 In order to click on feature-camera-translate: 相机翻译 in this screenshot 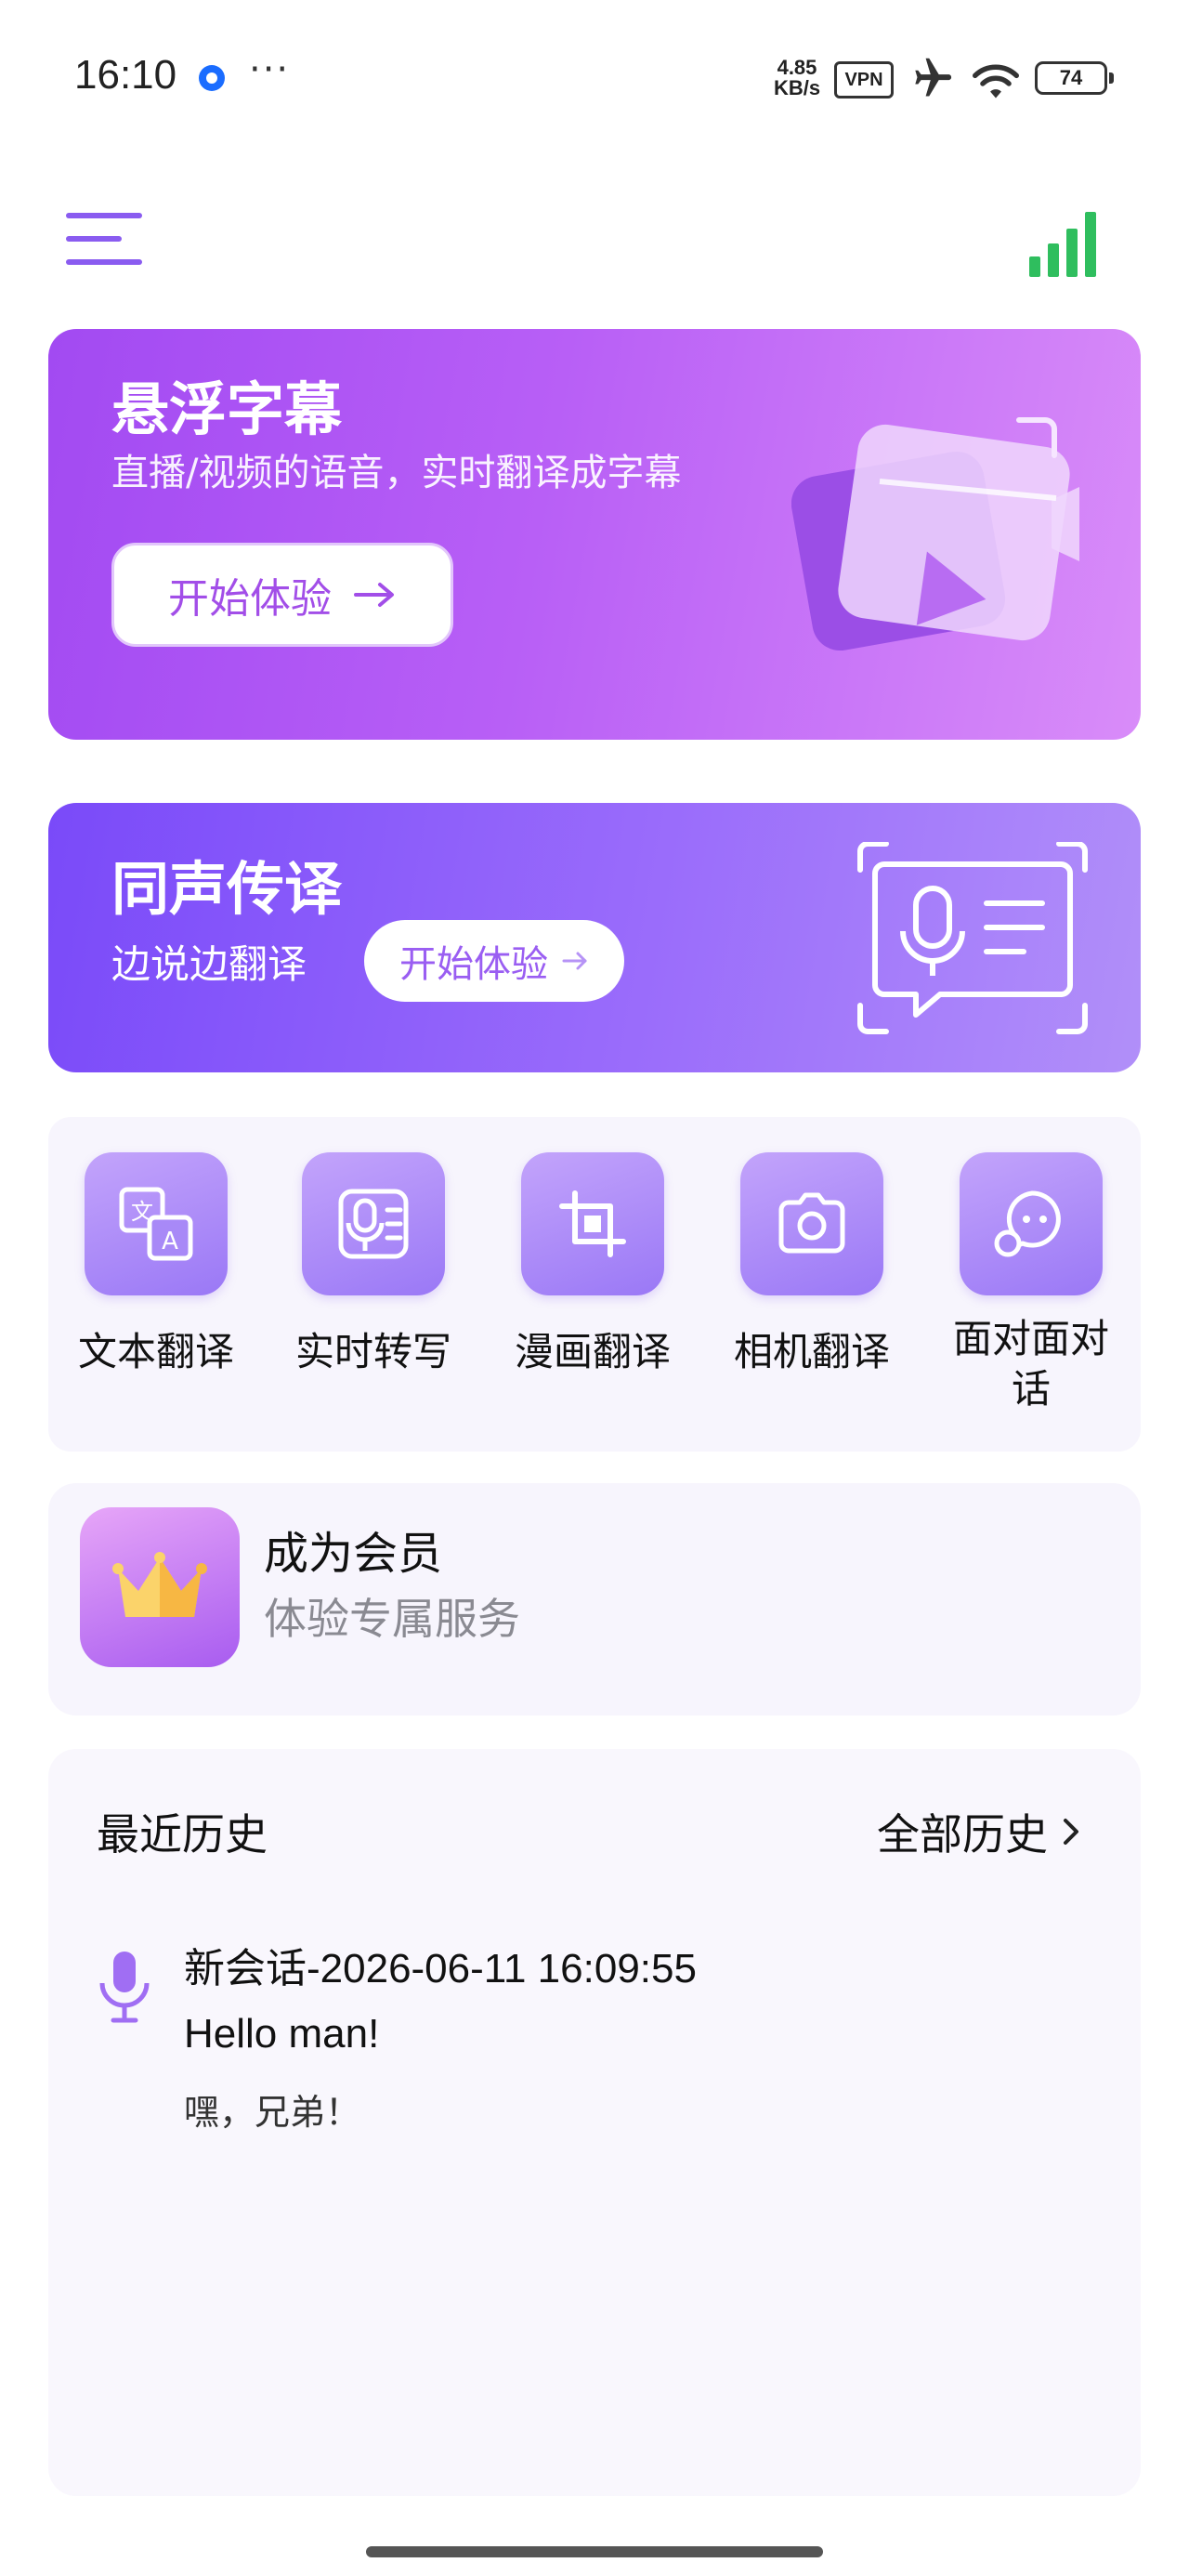, I will do `click(812, 1264)`.